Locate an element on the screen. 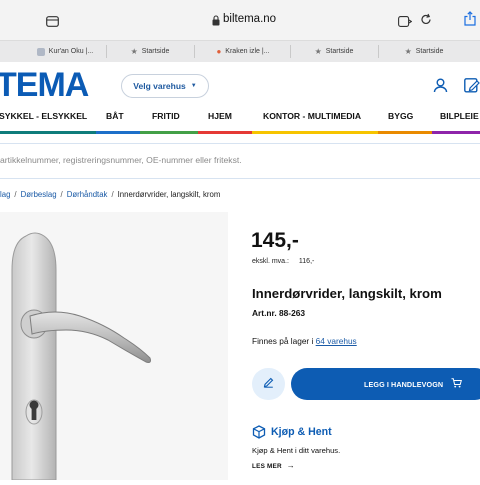 The width and height of the screenshot is (480, 485). tab-startside-3: ★ Startside is located at coordinates (424, 51).